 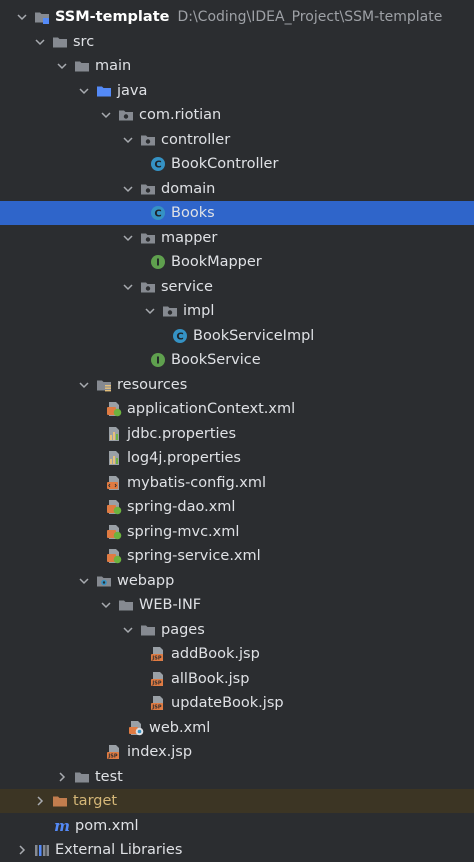 What do you see at coordinates (237, 140) in the screenshot?
I see `tree-row-controller: controller` at bounding box center [237, 140].